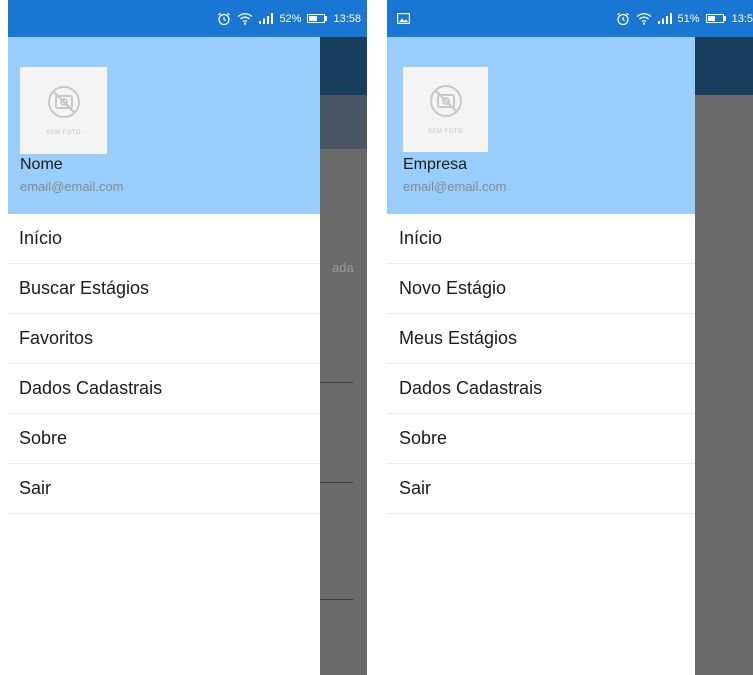  I want to click on company-email: email@email.com, so click(455, 186).